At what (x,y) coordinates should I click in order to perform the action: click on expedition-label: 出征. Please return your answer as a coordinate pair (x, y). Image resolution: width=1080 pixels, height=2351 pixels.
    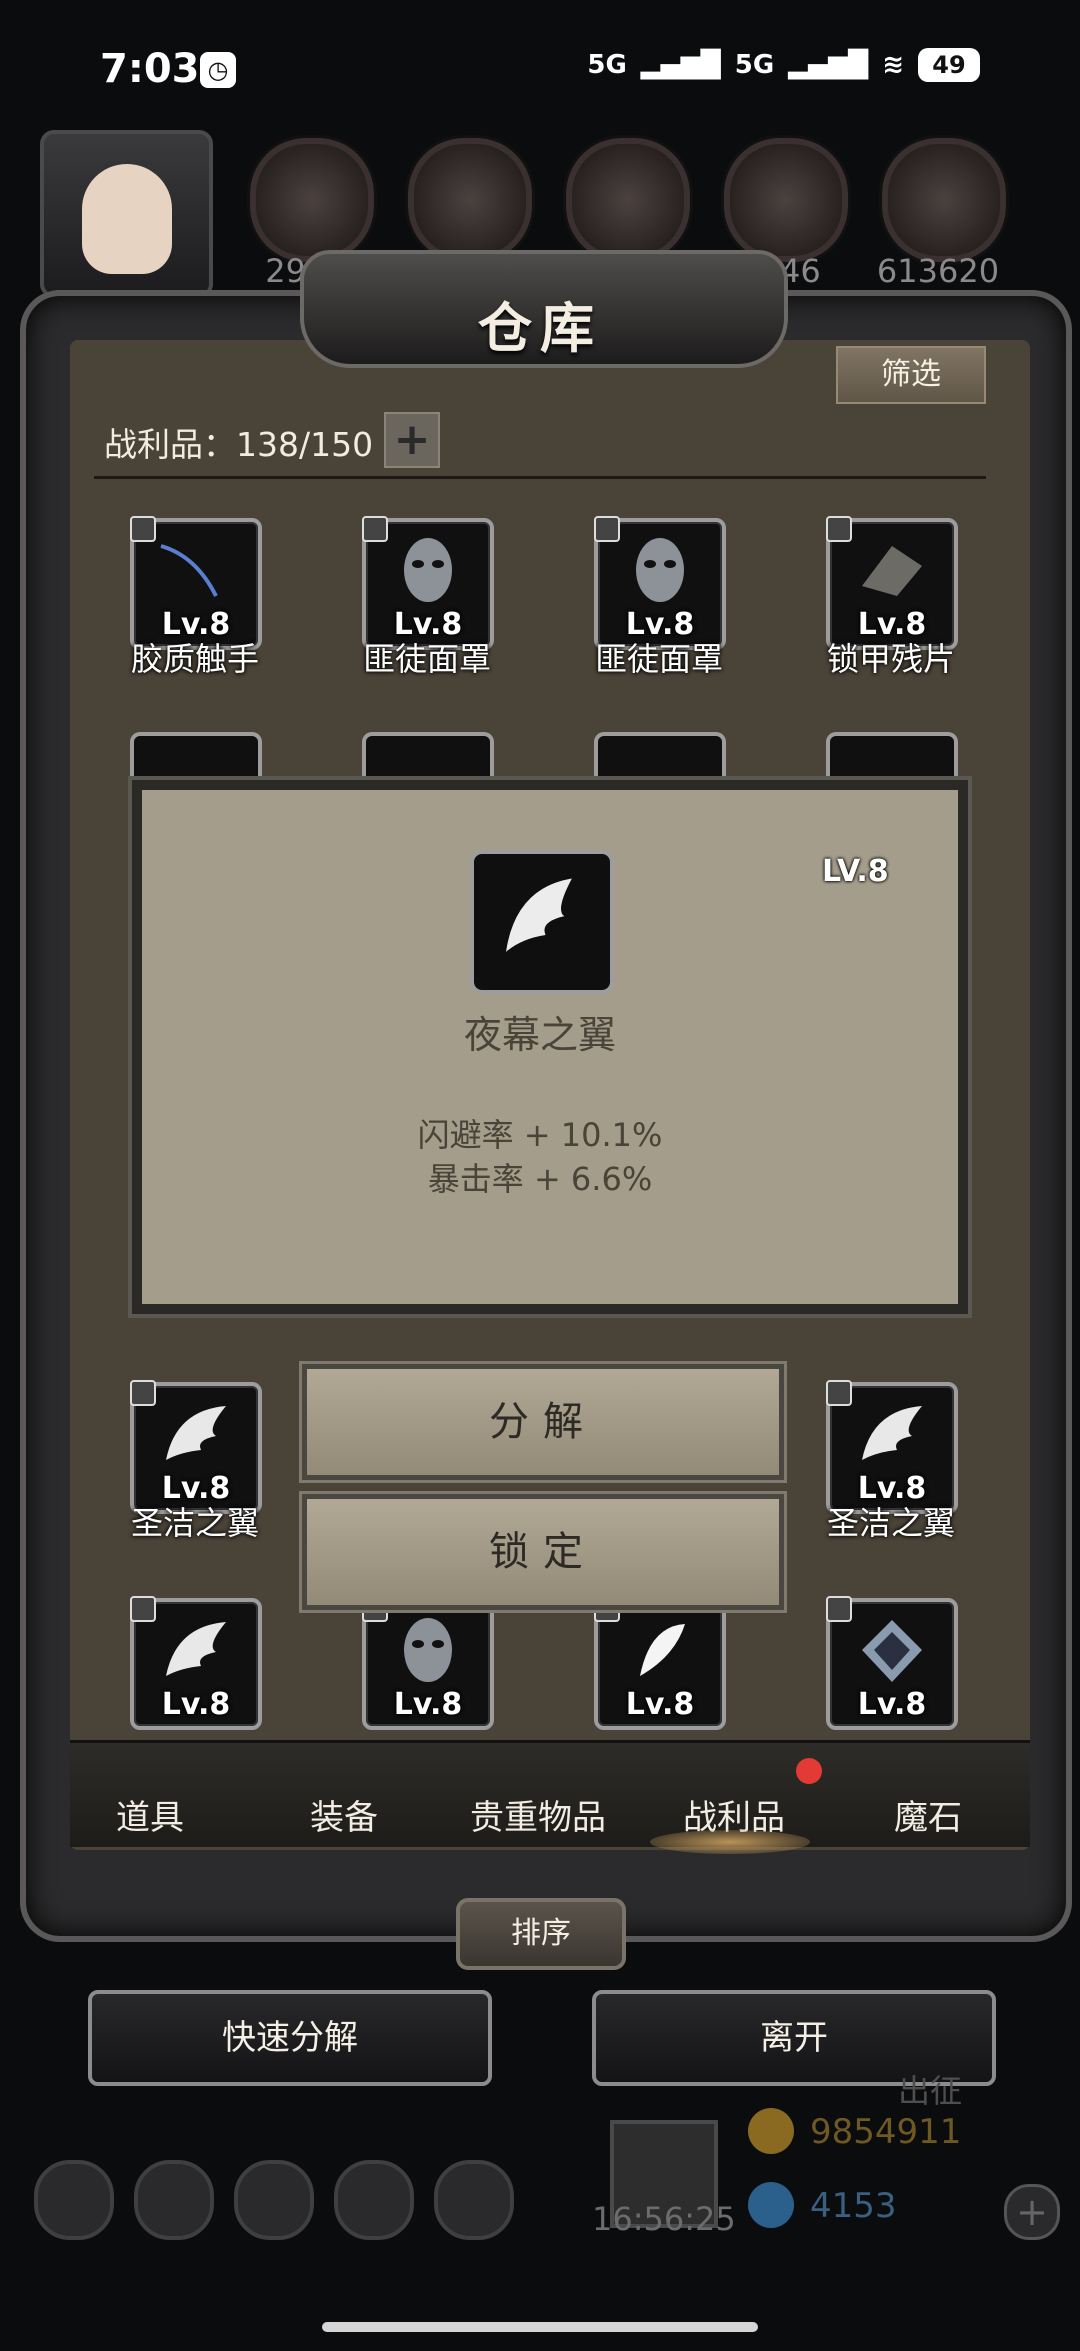
    Looking at the image, I should click on (930, 2089).